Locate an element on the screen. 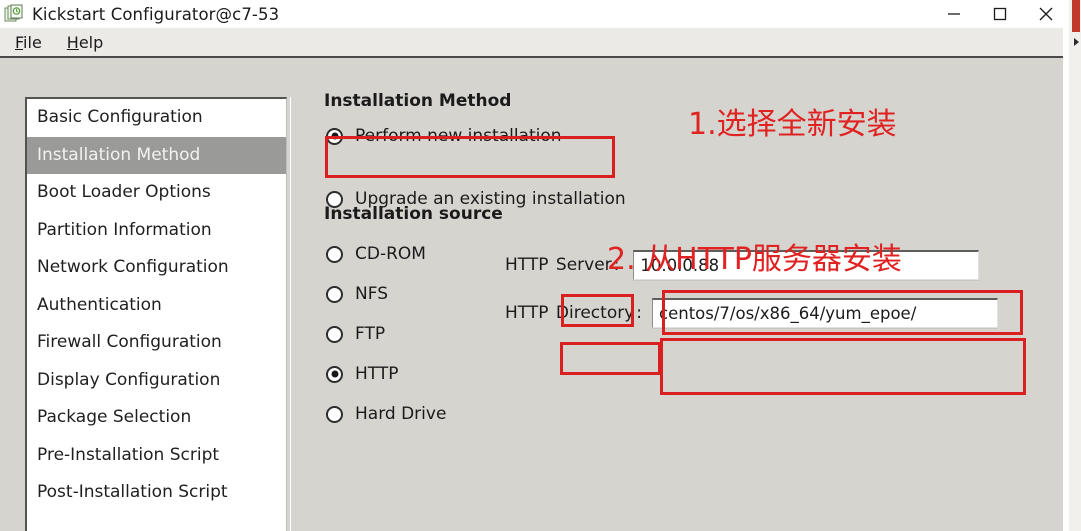  http-directory-input is located at coordinates (825, 313).